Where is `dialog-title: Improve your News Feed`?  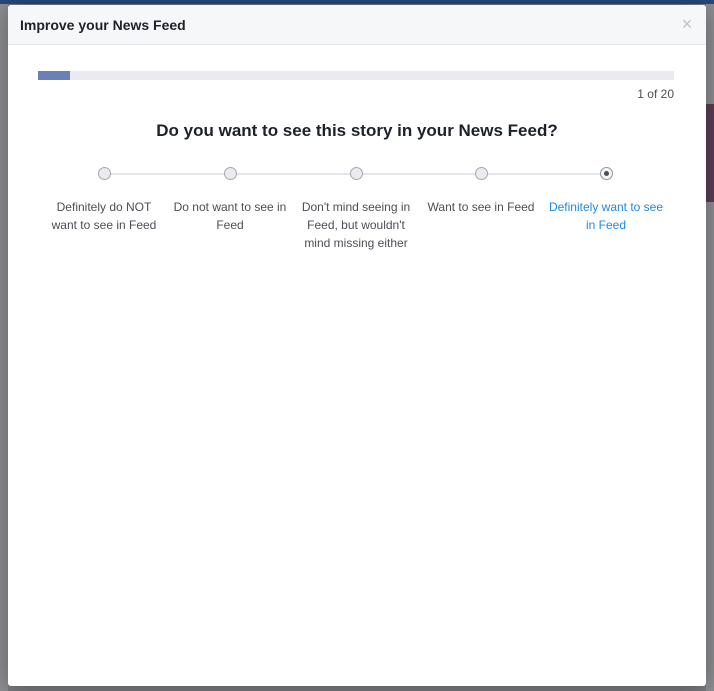 dialog-title: Improve your News Feed is located at coordinates (103, 25).